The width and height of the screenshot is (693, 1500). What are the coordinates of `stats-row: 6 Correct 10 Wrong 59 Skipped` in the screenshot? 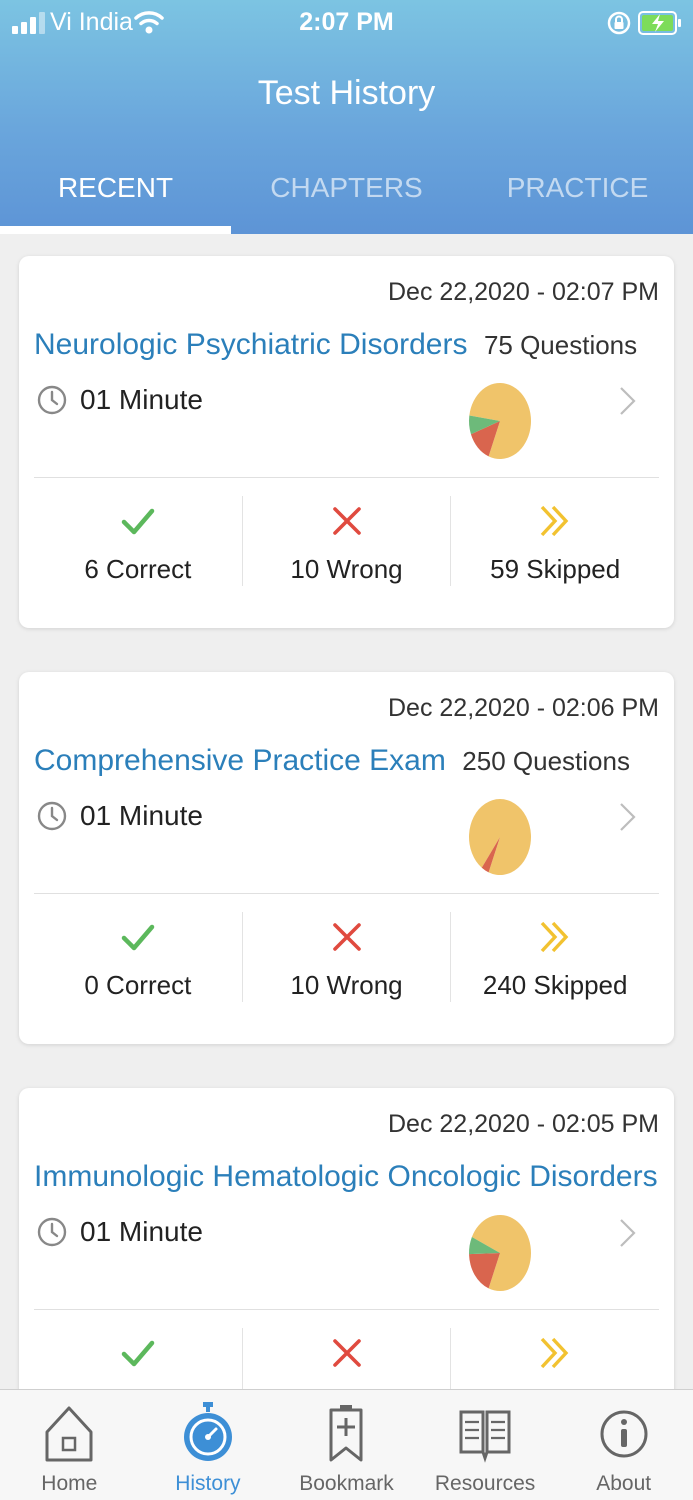 It's located at (346, 541).